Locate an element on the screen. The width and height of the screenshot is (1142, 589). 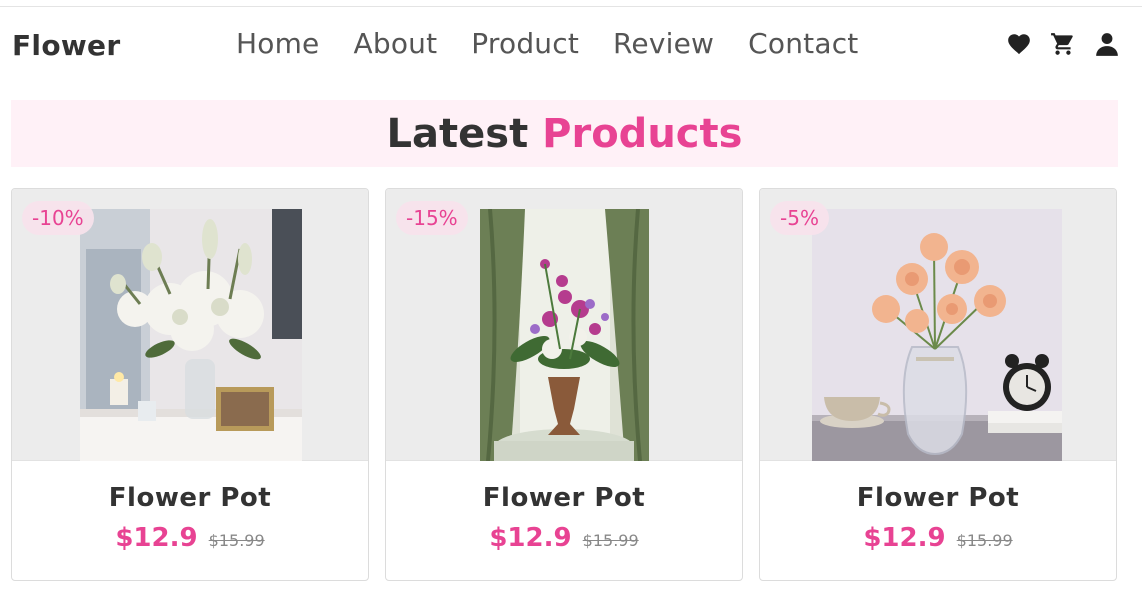
nav-home-link: Home is located at coordinates (278, 43).